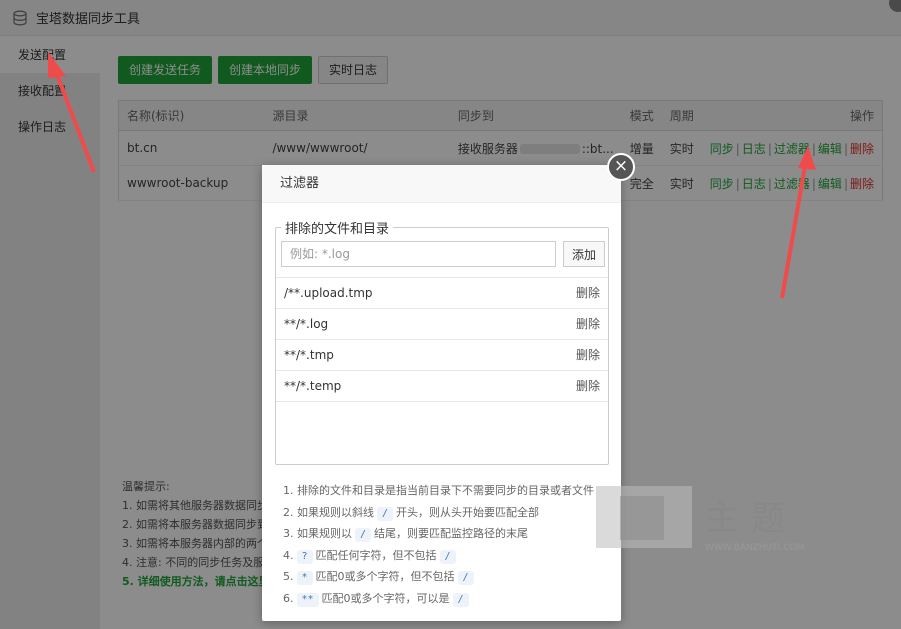 This screenshot has height=629, width=901. I want to click on list-item: /**.upload.tmp 删除, so click(442, 293).